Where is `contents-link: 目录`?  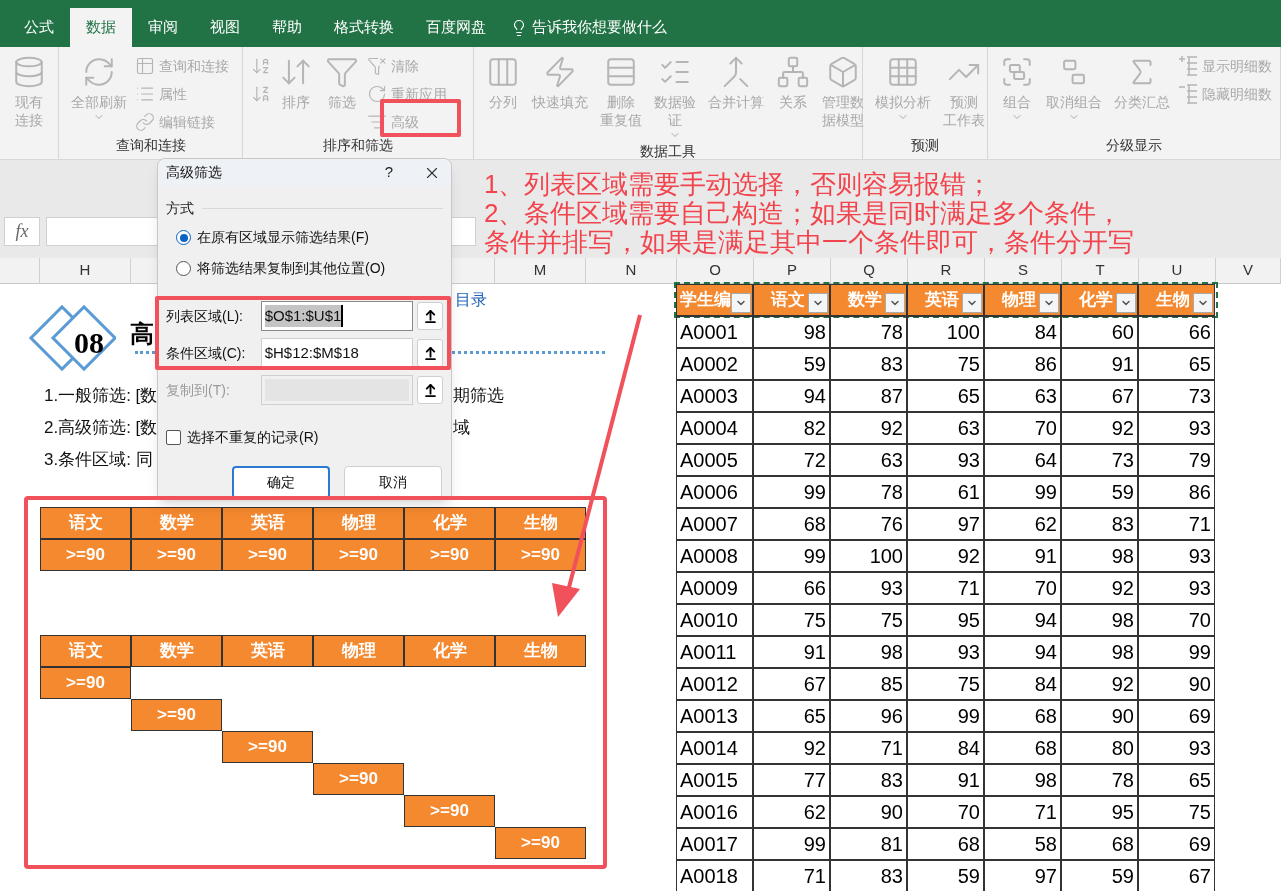
contents-link: 目录 is located at coordinates (471, 300).